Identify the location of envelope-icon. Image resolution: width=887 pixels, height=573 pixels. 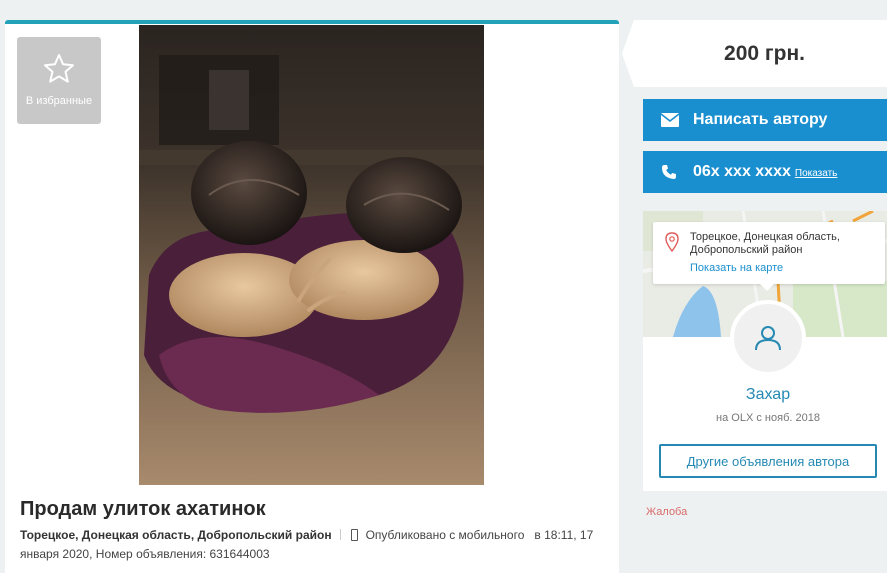
(670, 120).